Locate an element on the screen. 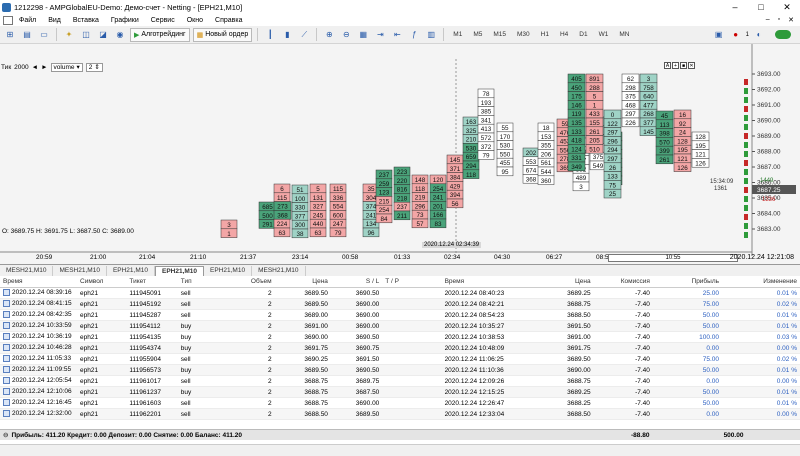 The height and width of the screenshot is (456, 800). col-header: Изменение is located at coordinates (761, 281).